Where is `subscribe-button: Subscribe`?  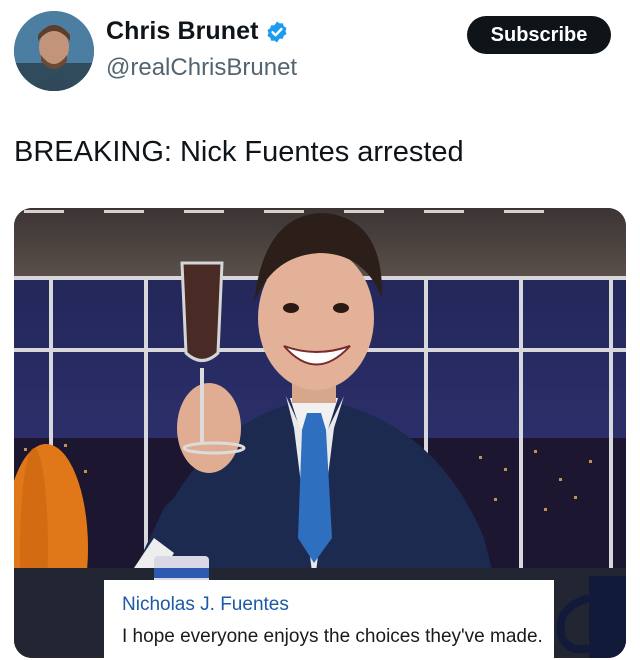
subscribe-button: Subscribe is located at coordinates (539, 35).